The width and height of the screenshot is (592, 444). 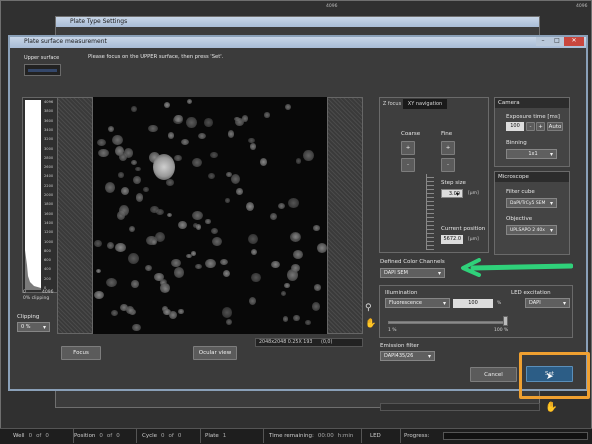 I want to click on histogram-tick-label: 2400, so click(x=49, y=176).